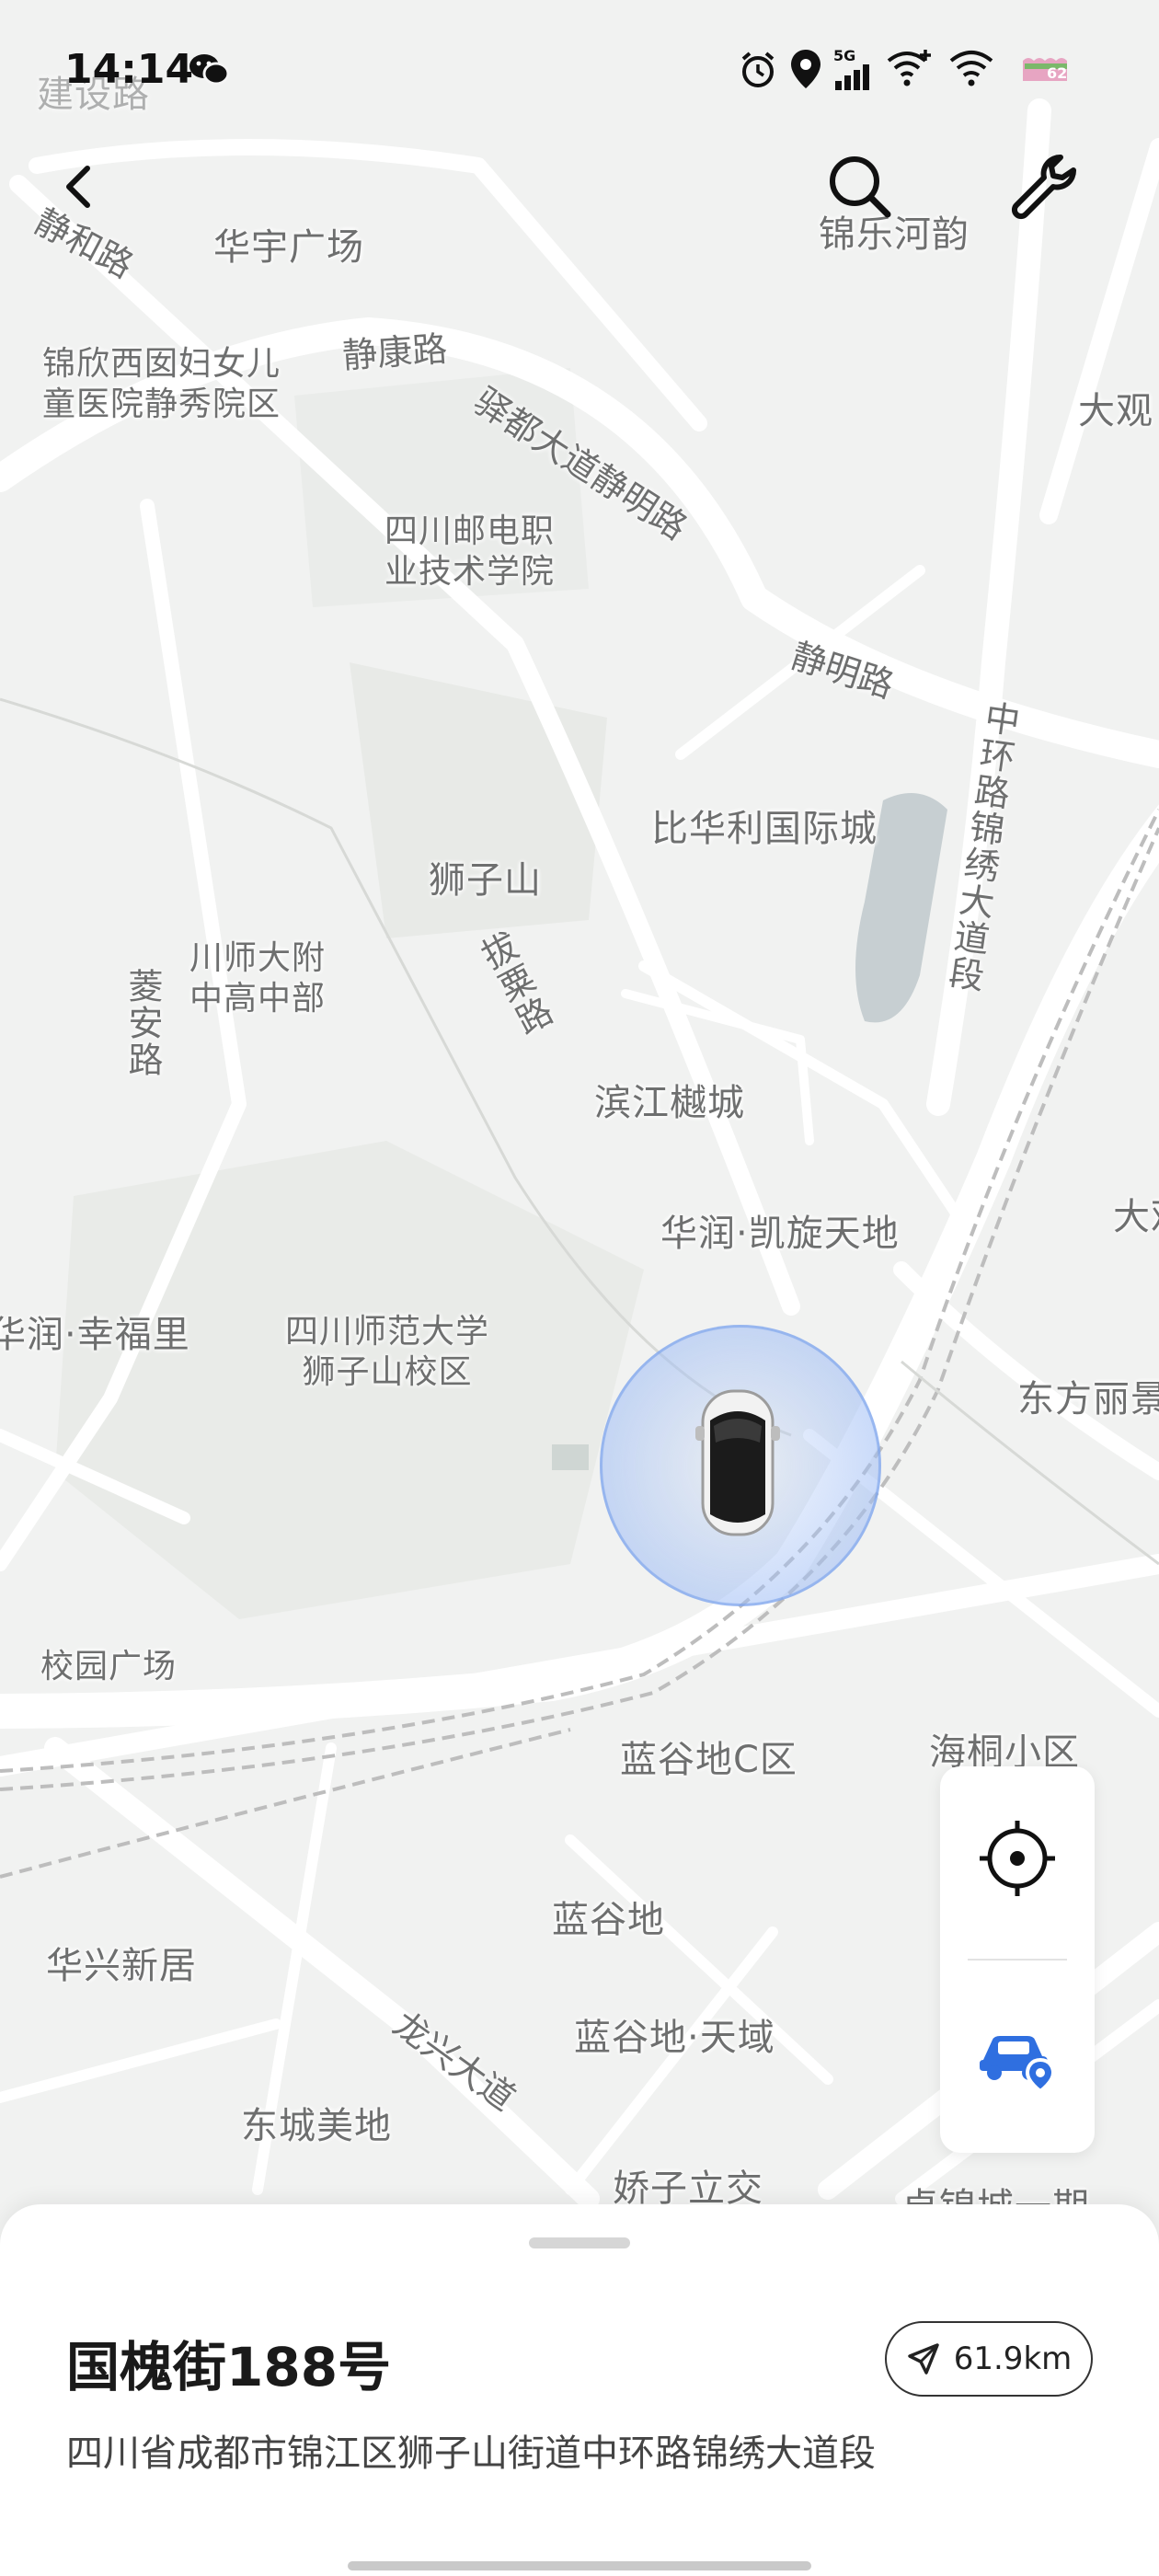 This screenshot has height=2576, width=1159. What do you see at coordinates (471, 2453) in the screenshot?
I see `place-address: 四川省成都市锦江区狮子山街道中环路锦绣大道段` at bounding box center [471, 2453].